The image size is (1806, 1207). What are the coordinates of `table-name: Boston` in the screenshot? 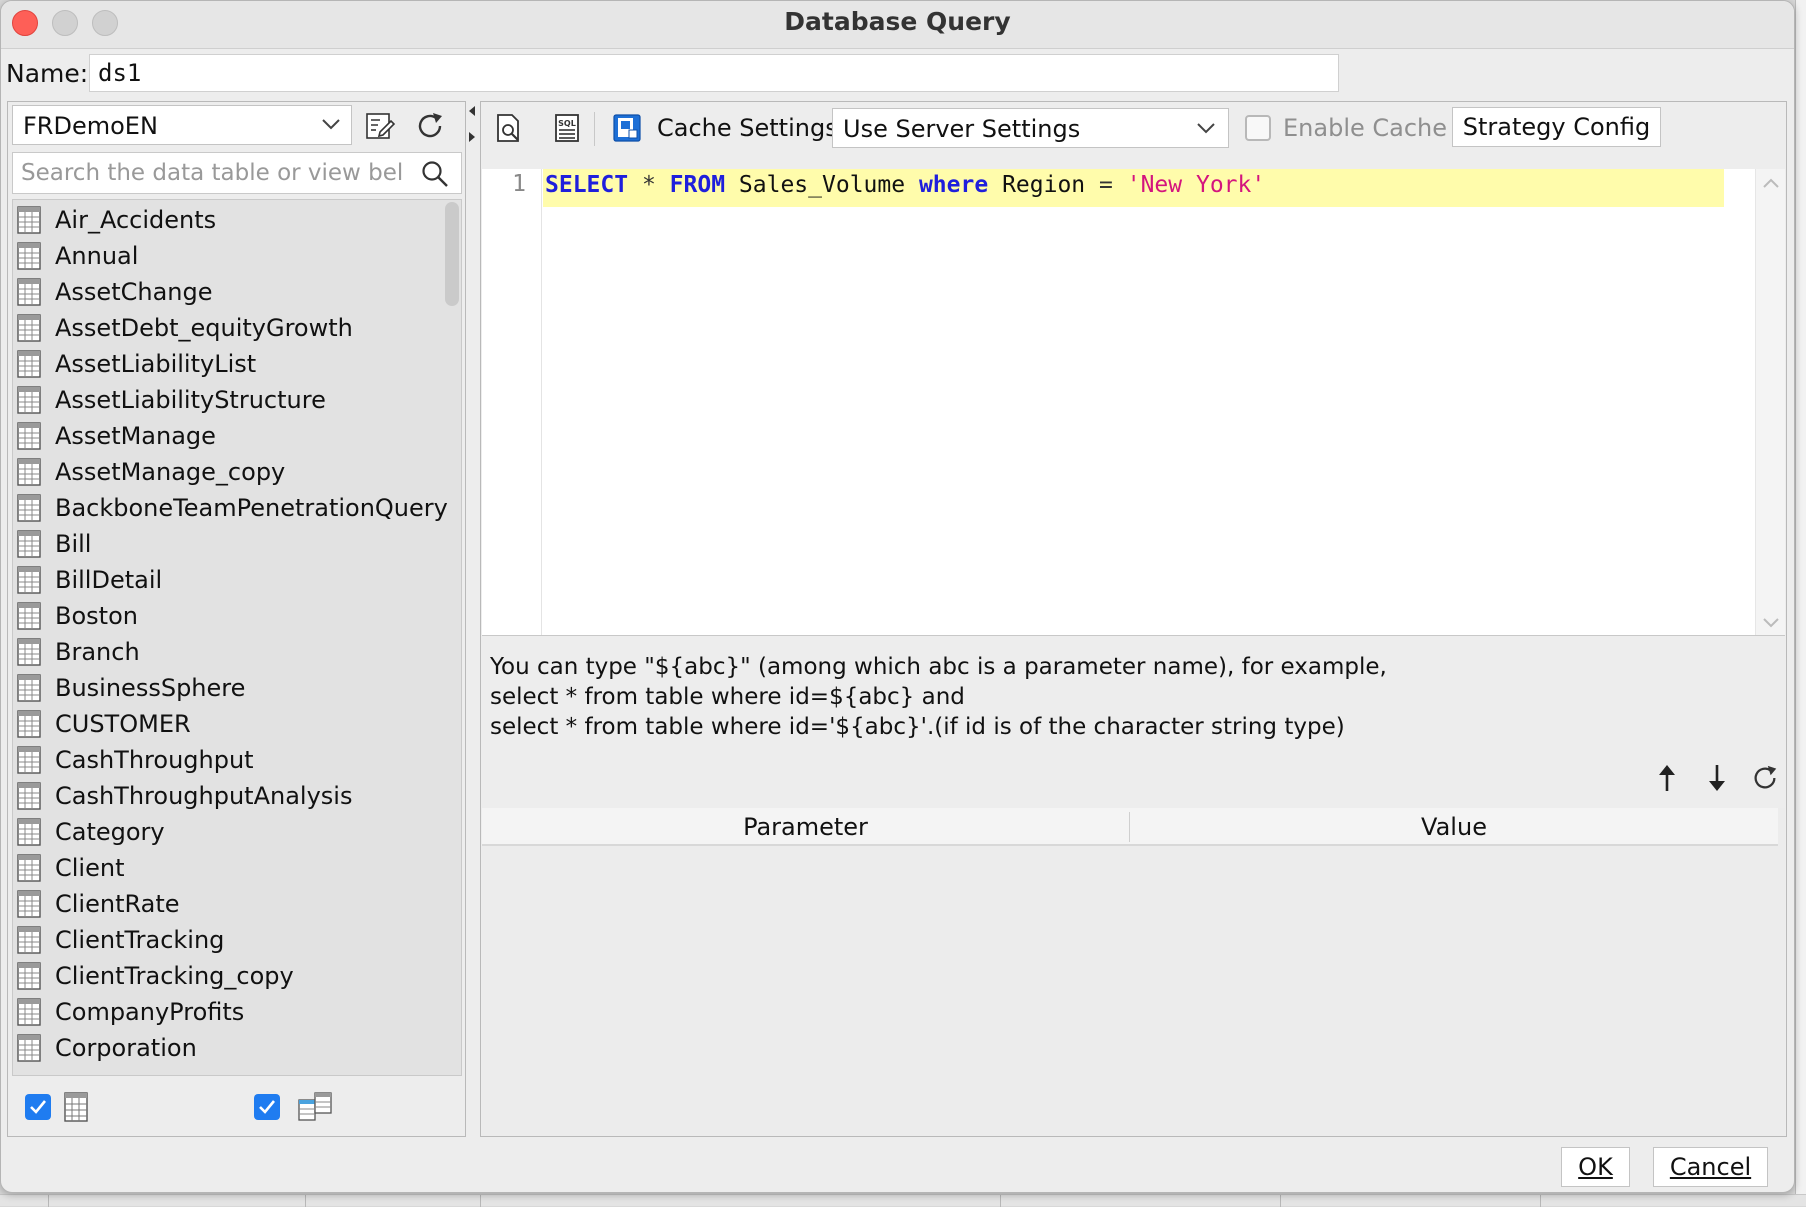 It's located at (96, 616).